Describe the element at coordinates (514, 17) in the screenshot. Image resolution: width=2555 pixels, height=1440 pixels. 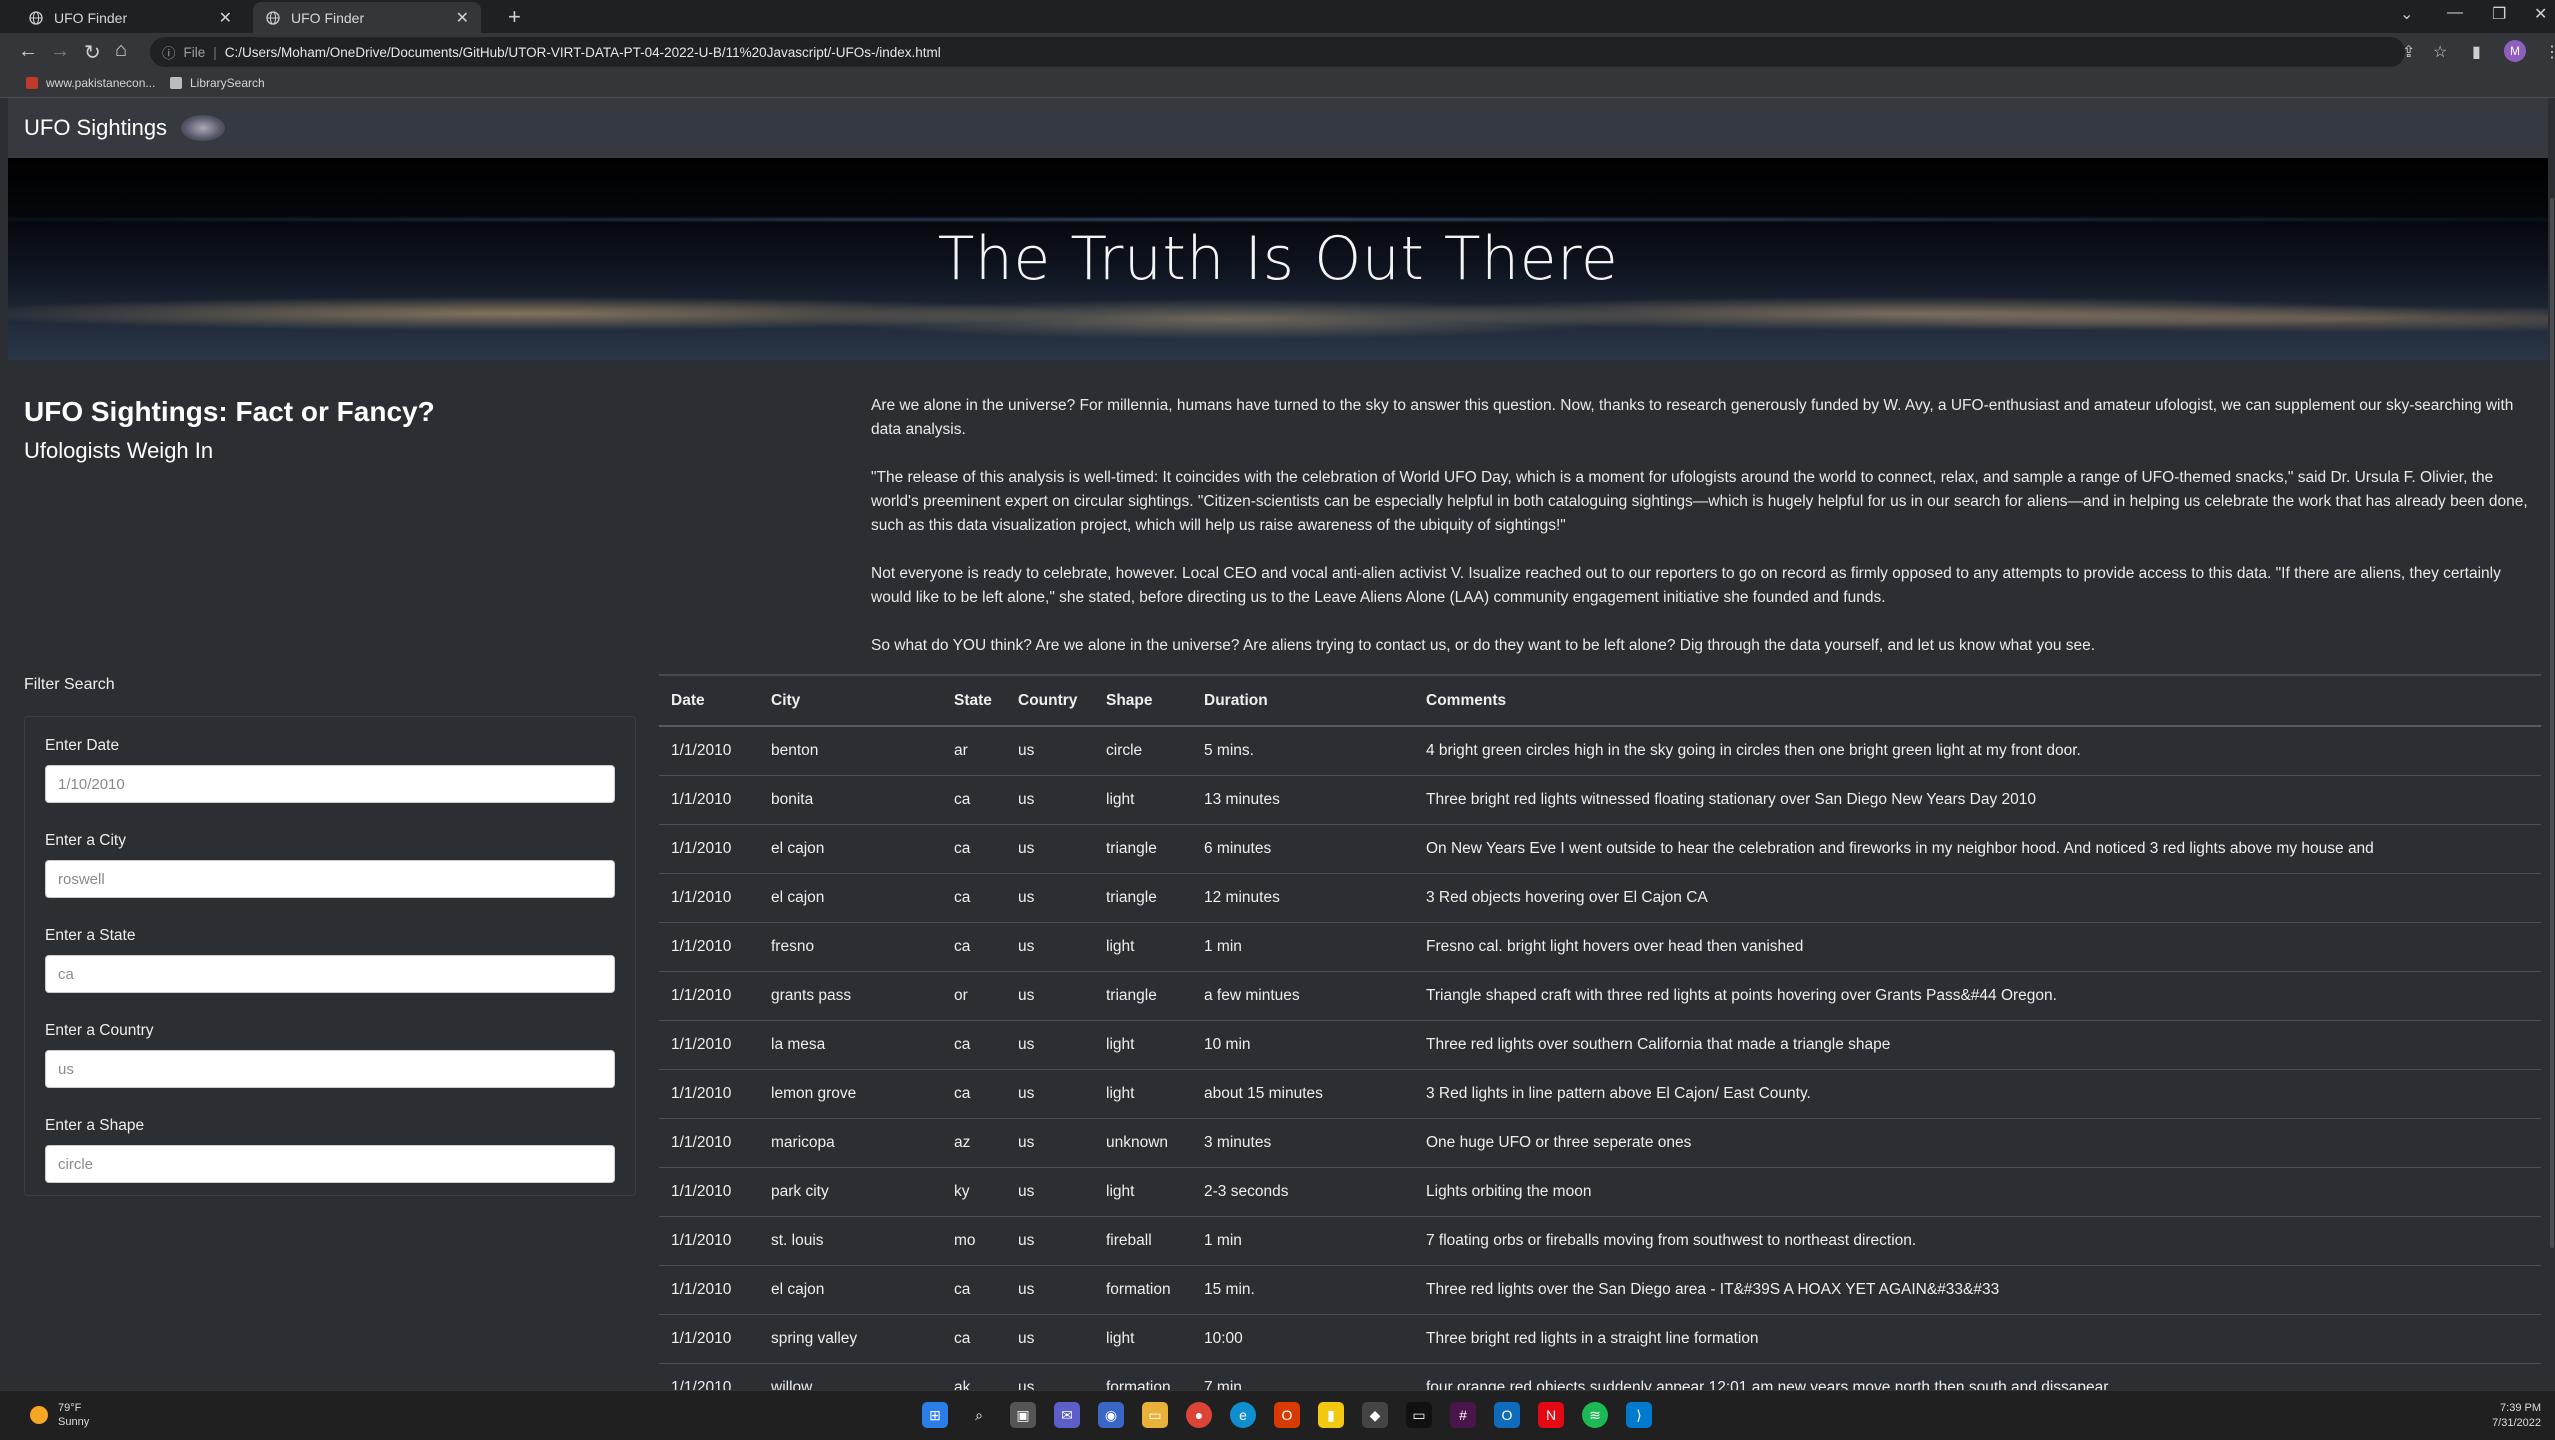
I see `new-tab-icon: +` at that location.